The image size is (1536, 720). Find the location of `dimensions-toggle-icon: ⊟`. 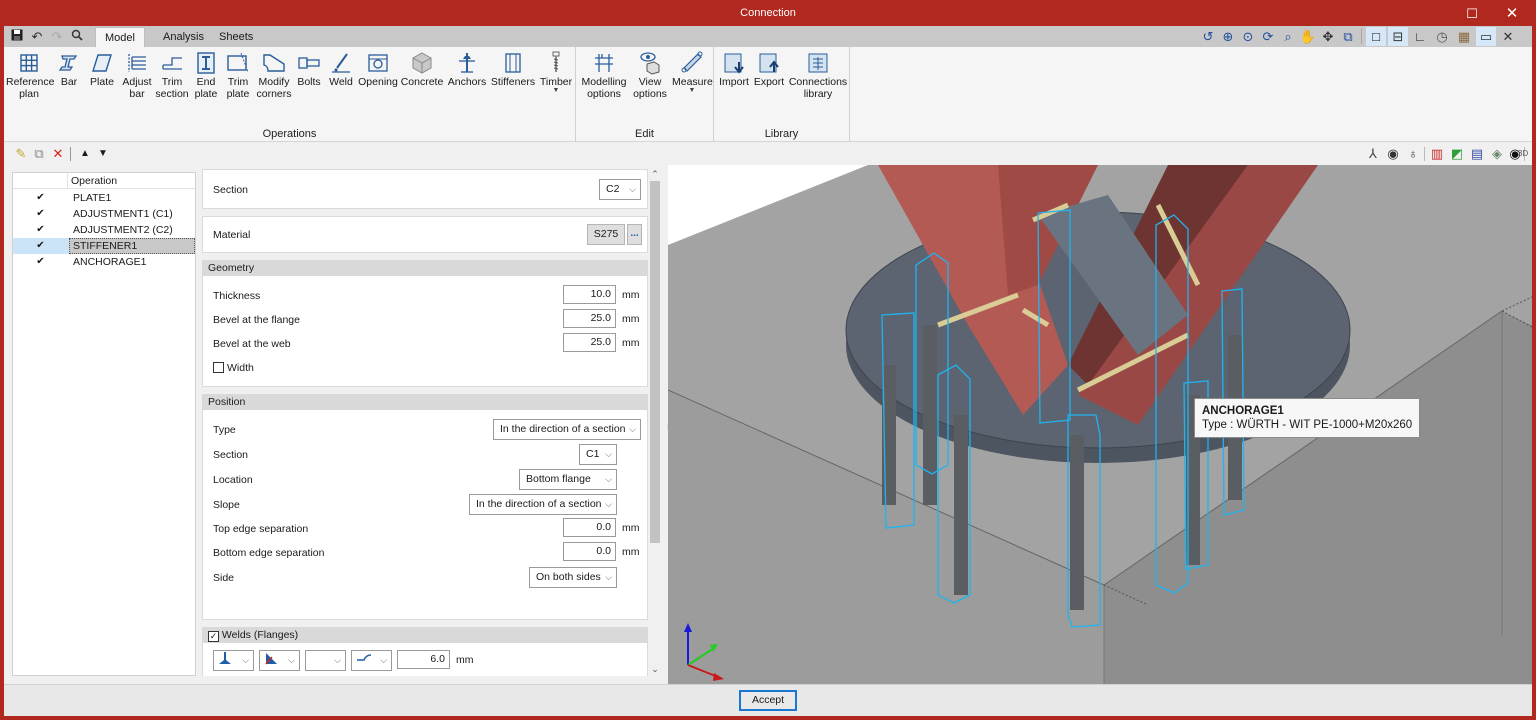

dimensions-toggle-icon: ⊟ is located at coordinates (1398, 36).